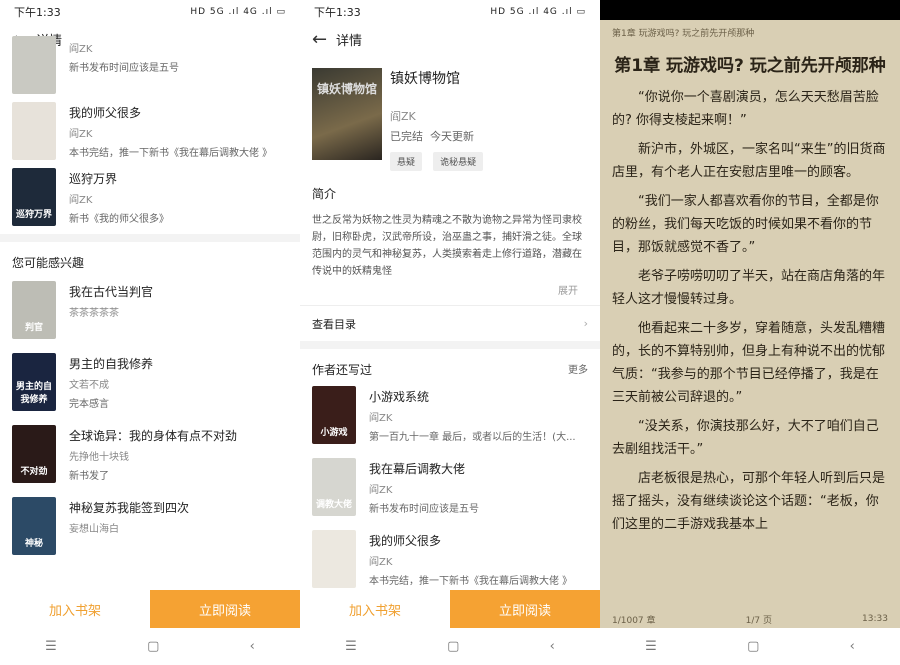 This screenshot has height=665, width=900. Describe the element at coordinates (111, 292) in the screenshot. I see `book-title: 我在古代当判官` at that location.